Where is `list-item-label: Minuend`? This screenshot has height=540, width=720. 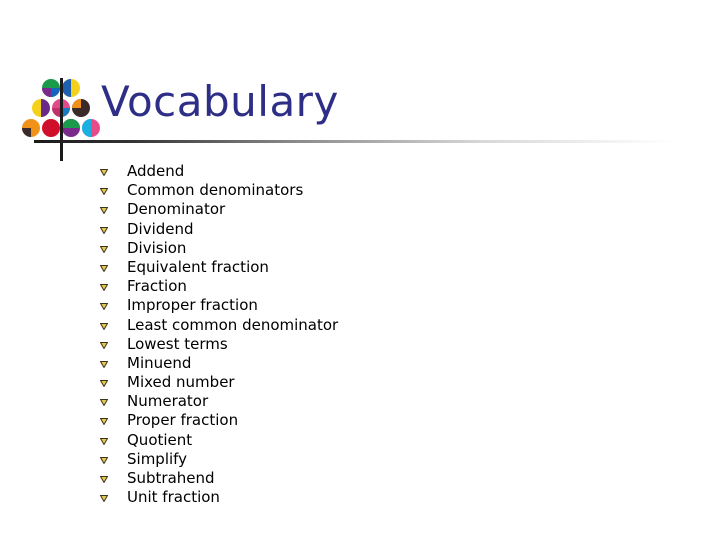
list-item-label: Minuend is located at coordinates (159, 362).